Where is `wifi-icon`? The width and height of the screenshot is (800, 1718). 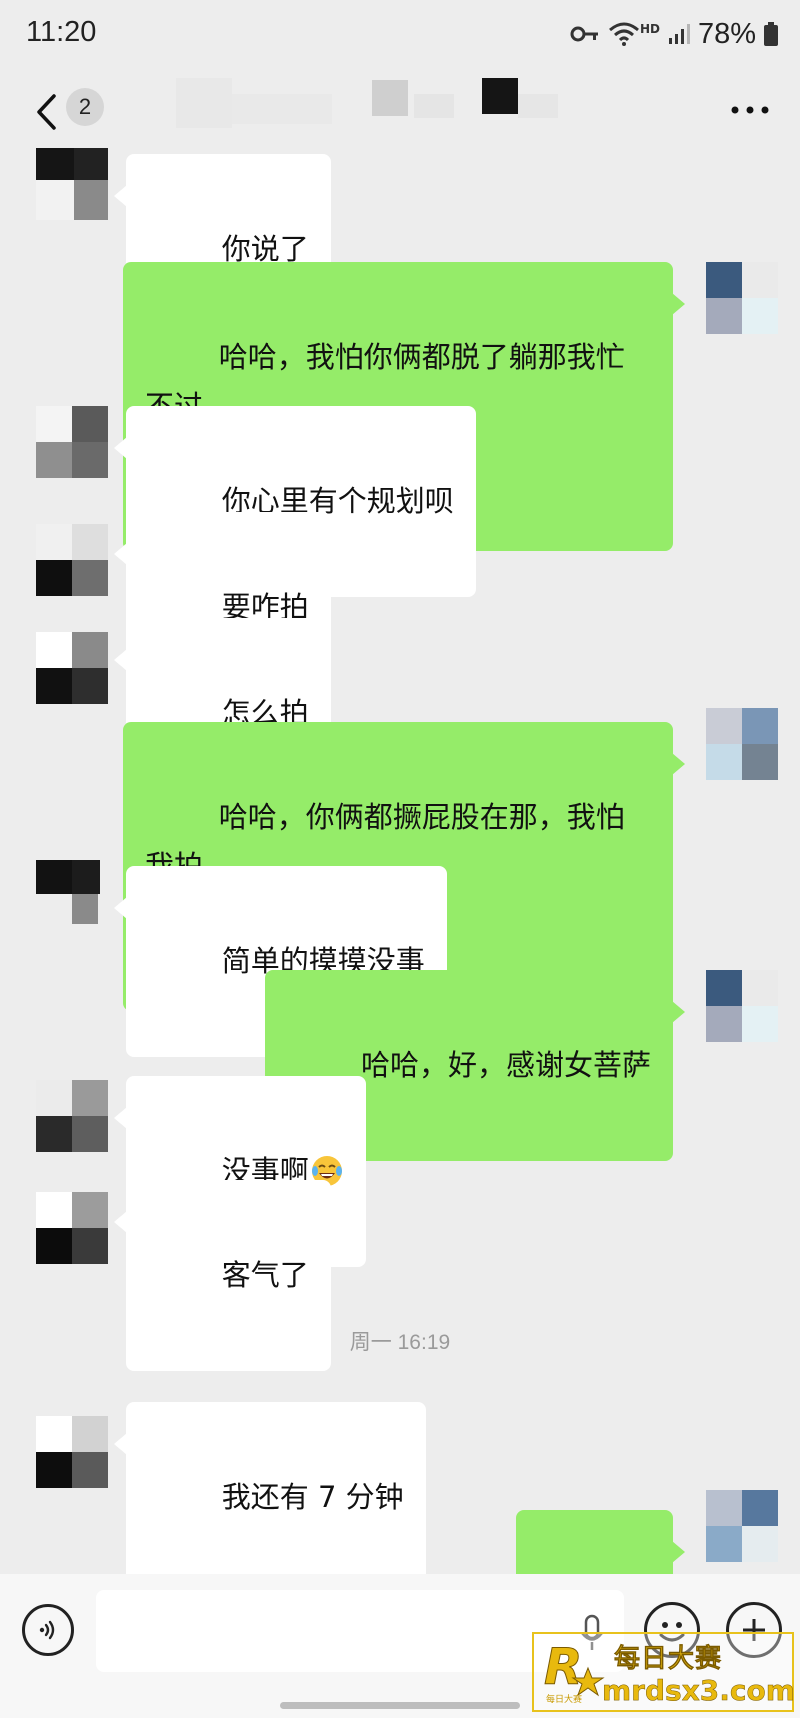 wifi-icon is located at coordinates (623, 34).